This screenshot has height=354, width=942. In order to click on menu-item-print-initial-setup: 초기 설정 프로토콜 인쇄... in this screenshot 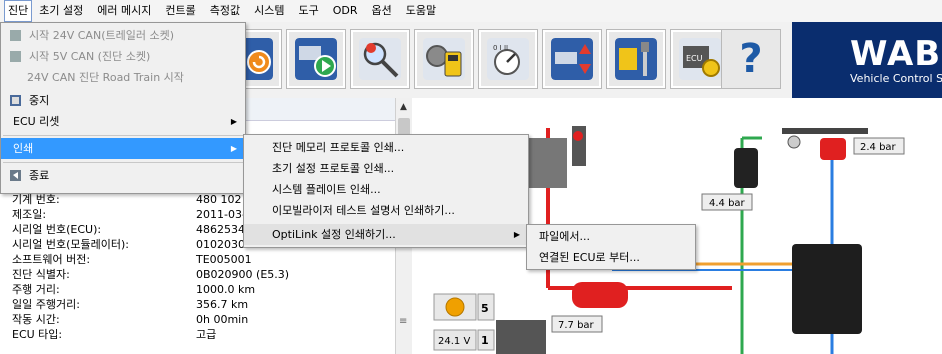, I will do `click(386, 168)`.